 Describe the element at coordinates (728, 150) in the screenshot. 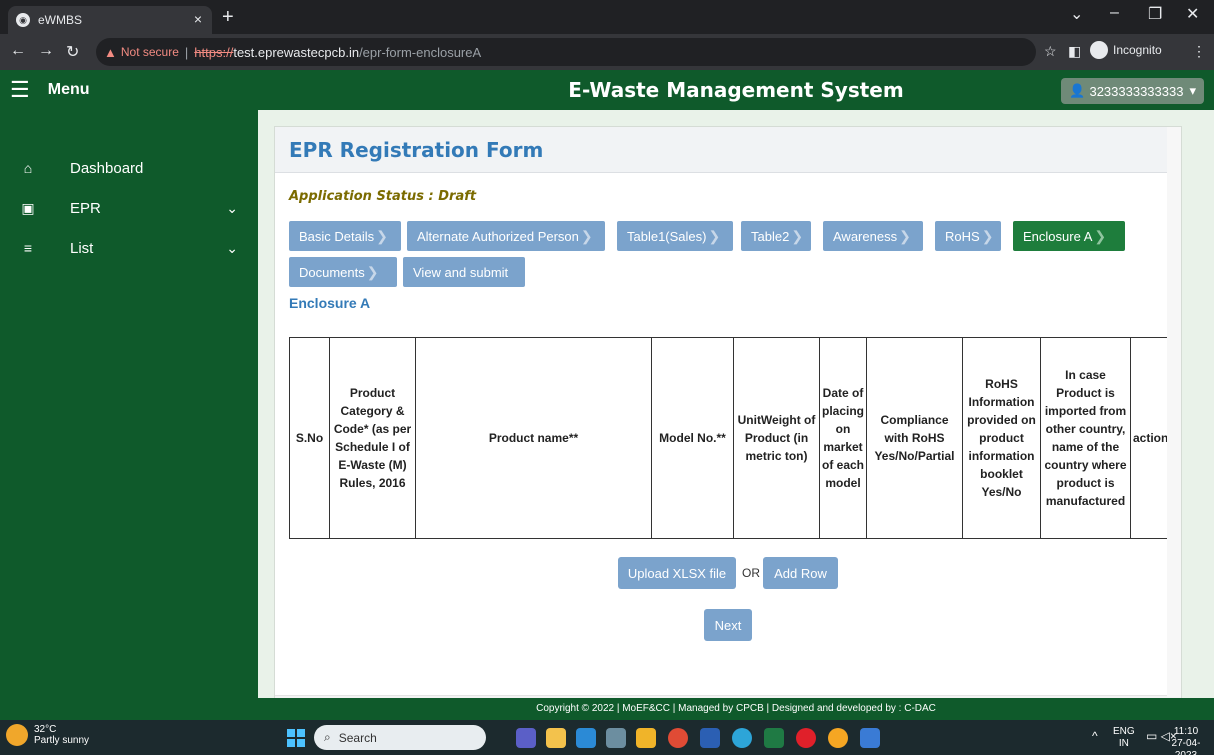

I see `card-header: EPR Registration Form` at that location.